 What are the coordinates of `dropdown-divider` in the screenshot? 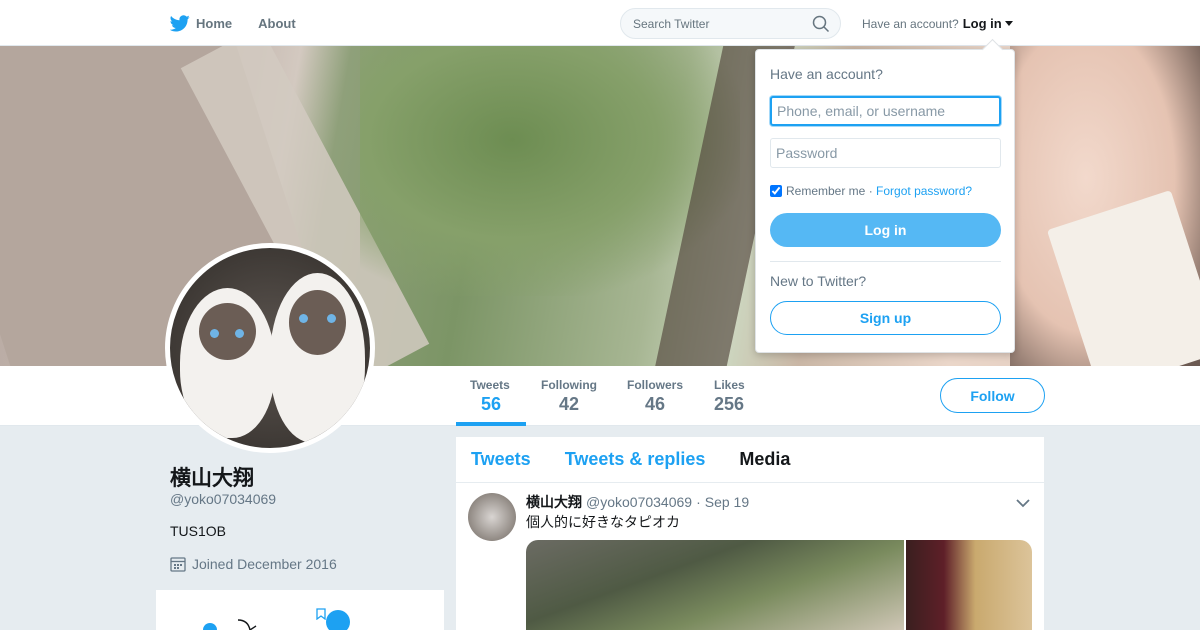 It's located at (885, 261).